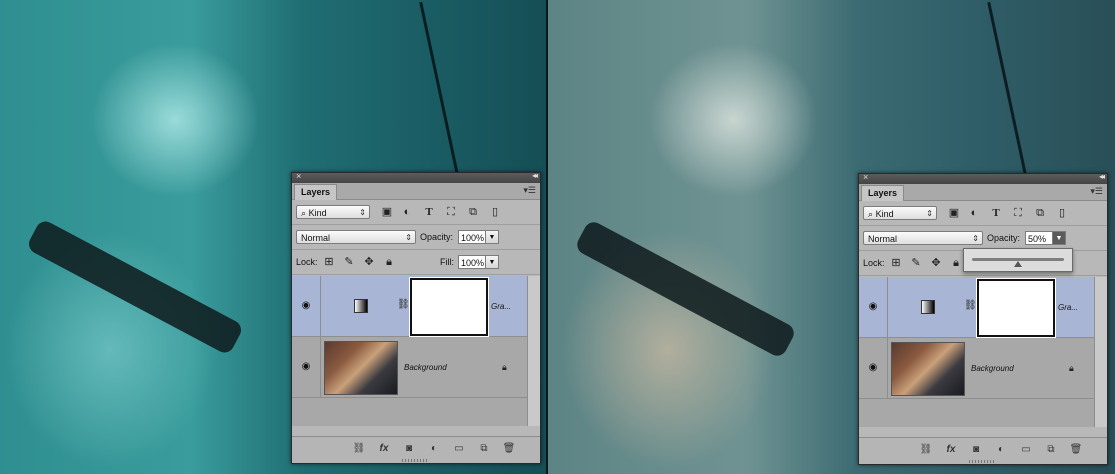  Describe the element at coordinates (472, 237) in the screenshot. I see `opacity-input: 100%` at that location.